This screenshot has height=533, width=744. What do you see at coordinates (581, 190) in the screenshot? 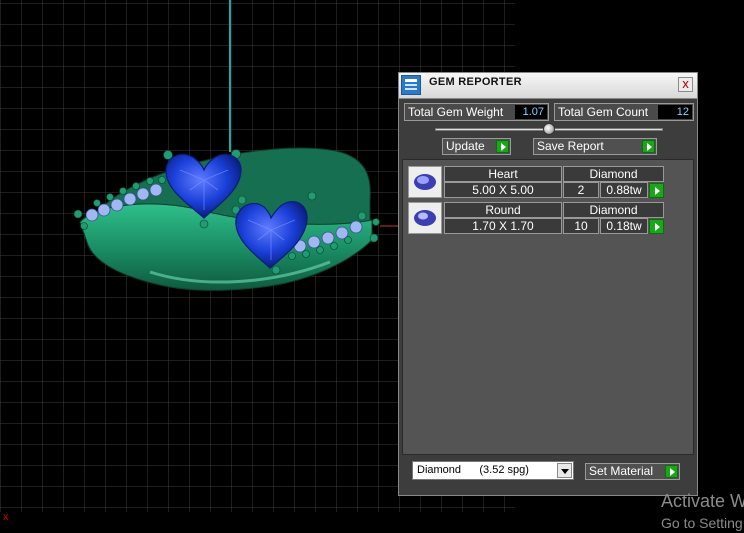
I see `gem-count: 2` at bounding box center [581, 190].